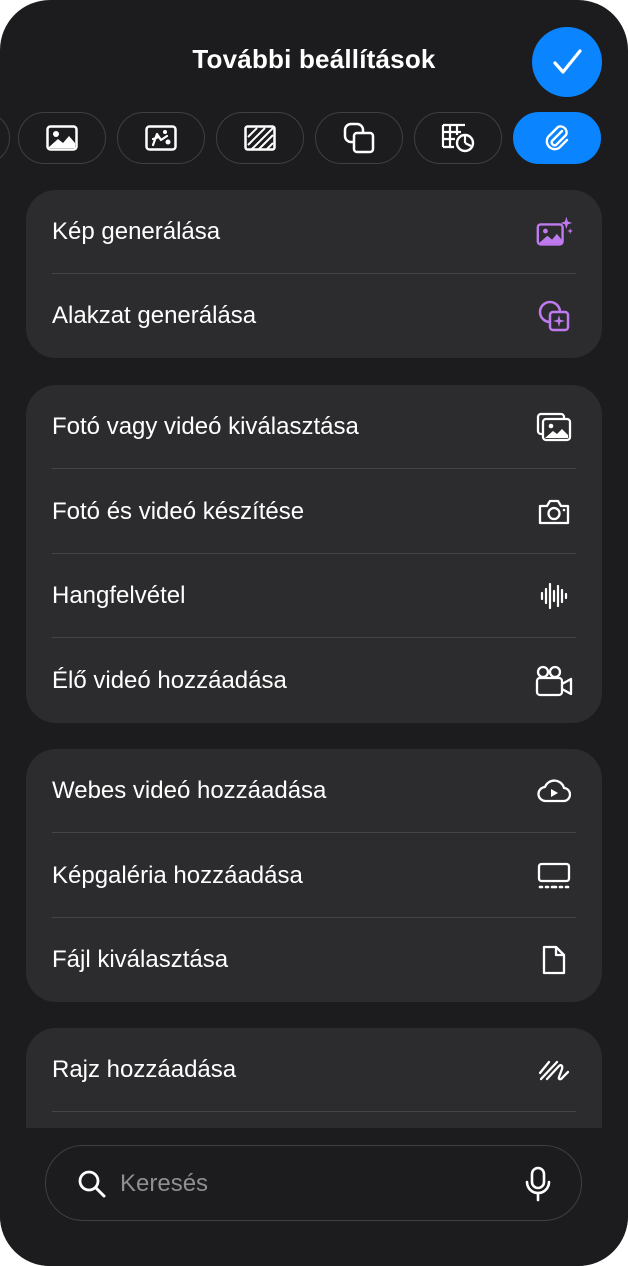 The image size is (628, 1266). I want to click on scribble-icon, so click(554, 1070).